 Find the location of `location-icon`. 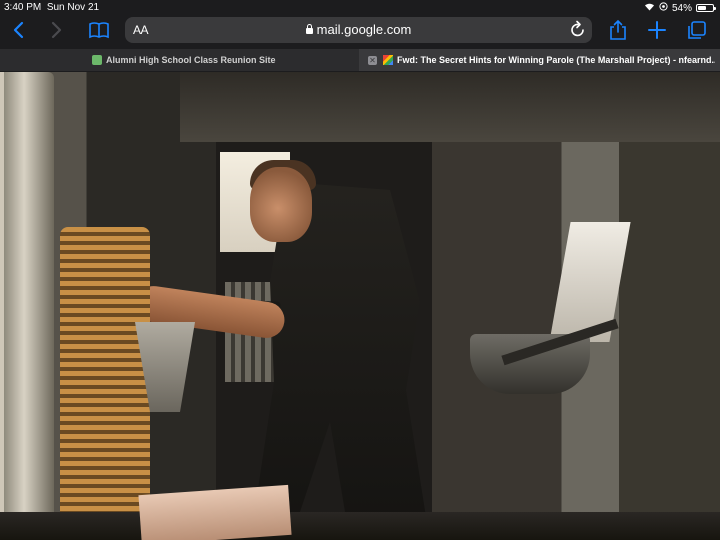

location-icon is located at coordinates (663, 8).